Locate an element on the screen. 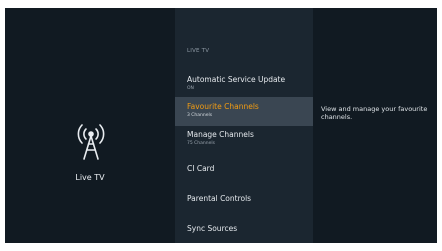  menu-item-label: Parental Controls is located at coordinates (219, 198).